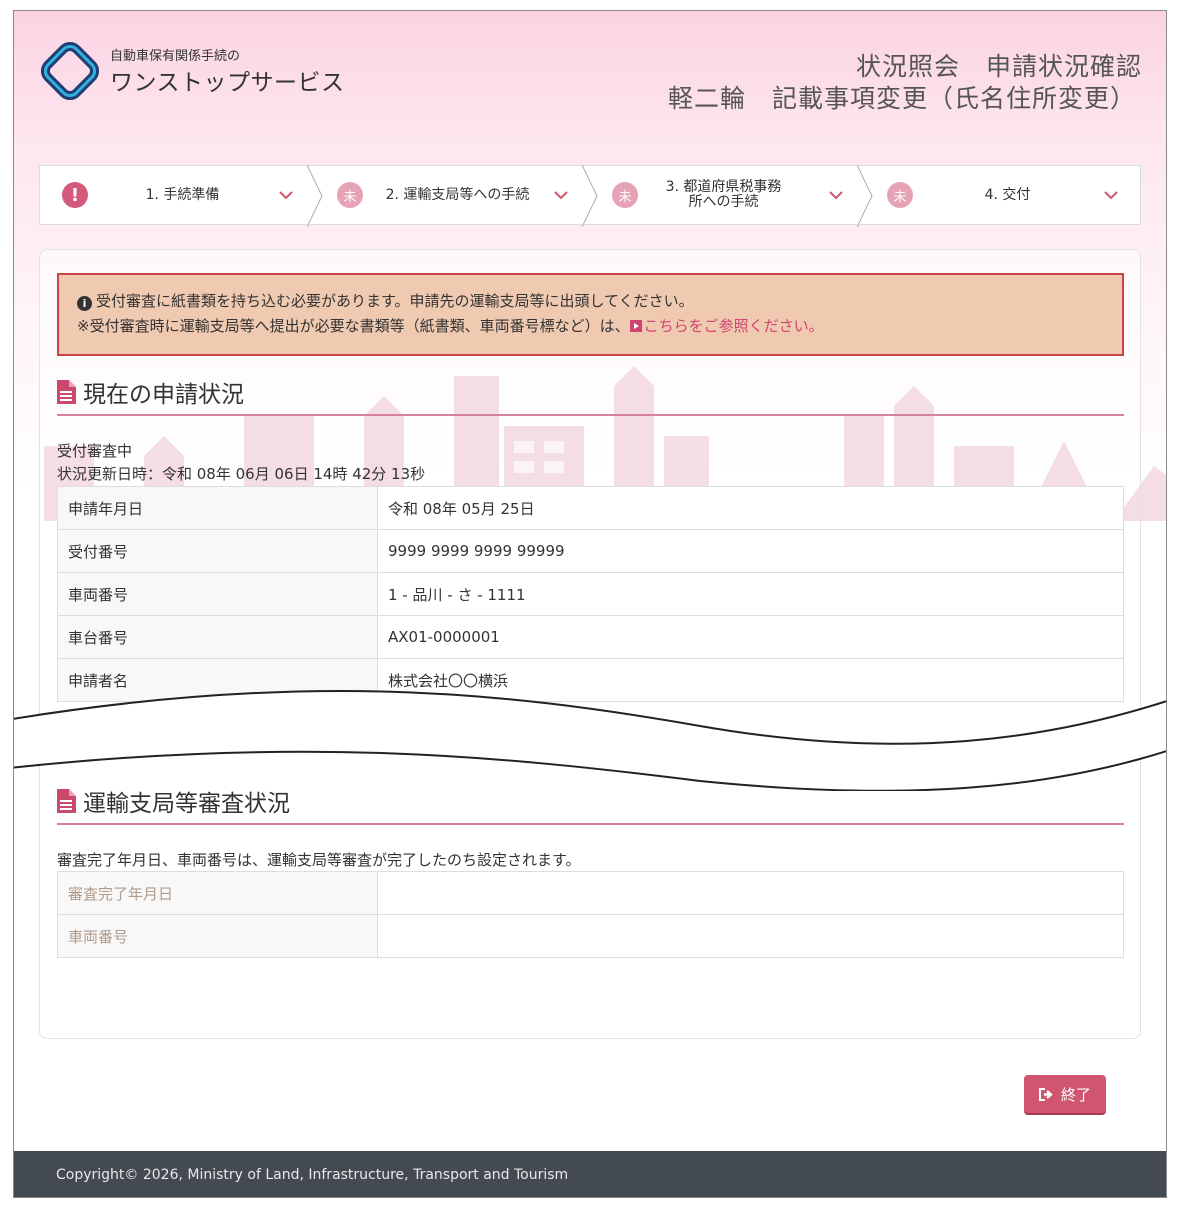 The image size is (1178, 1207). I want to click on row-label: 車台番号, so click(217, 637).